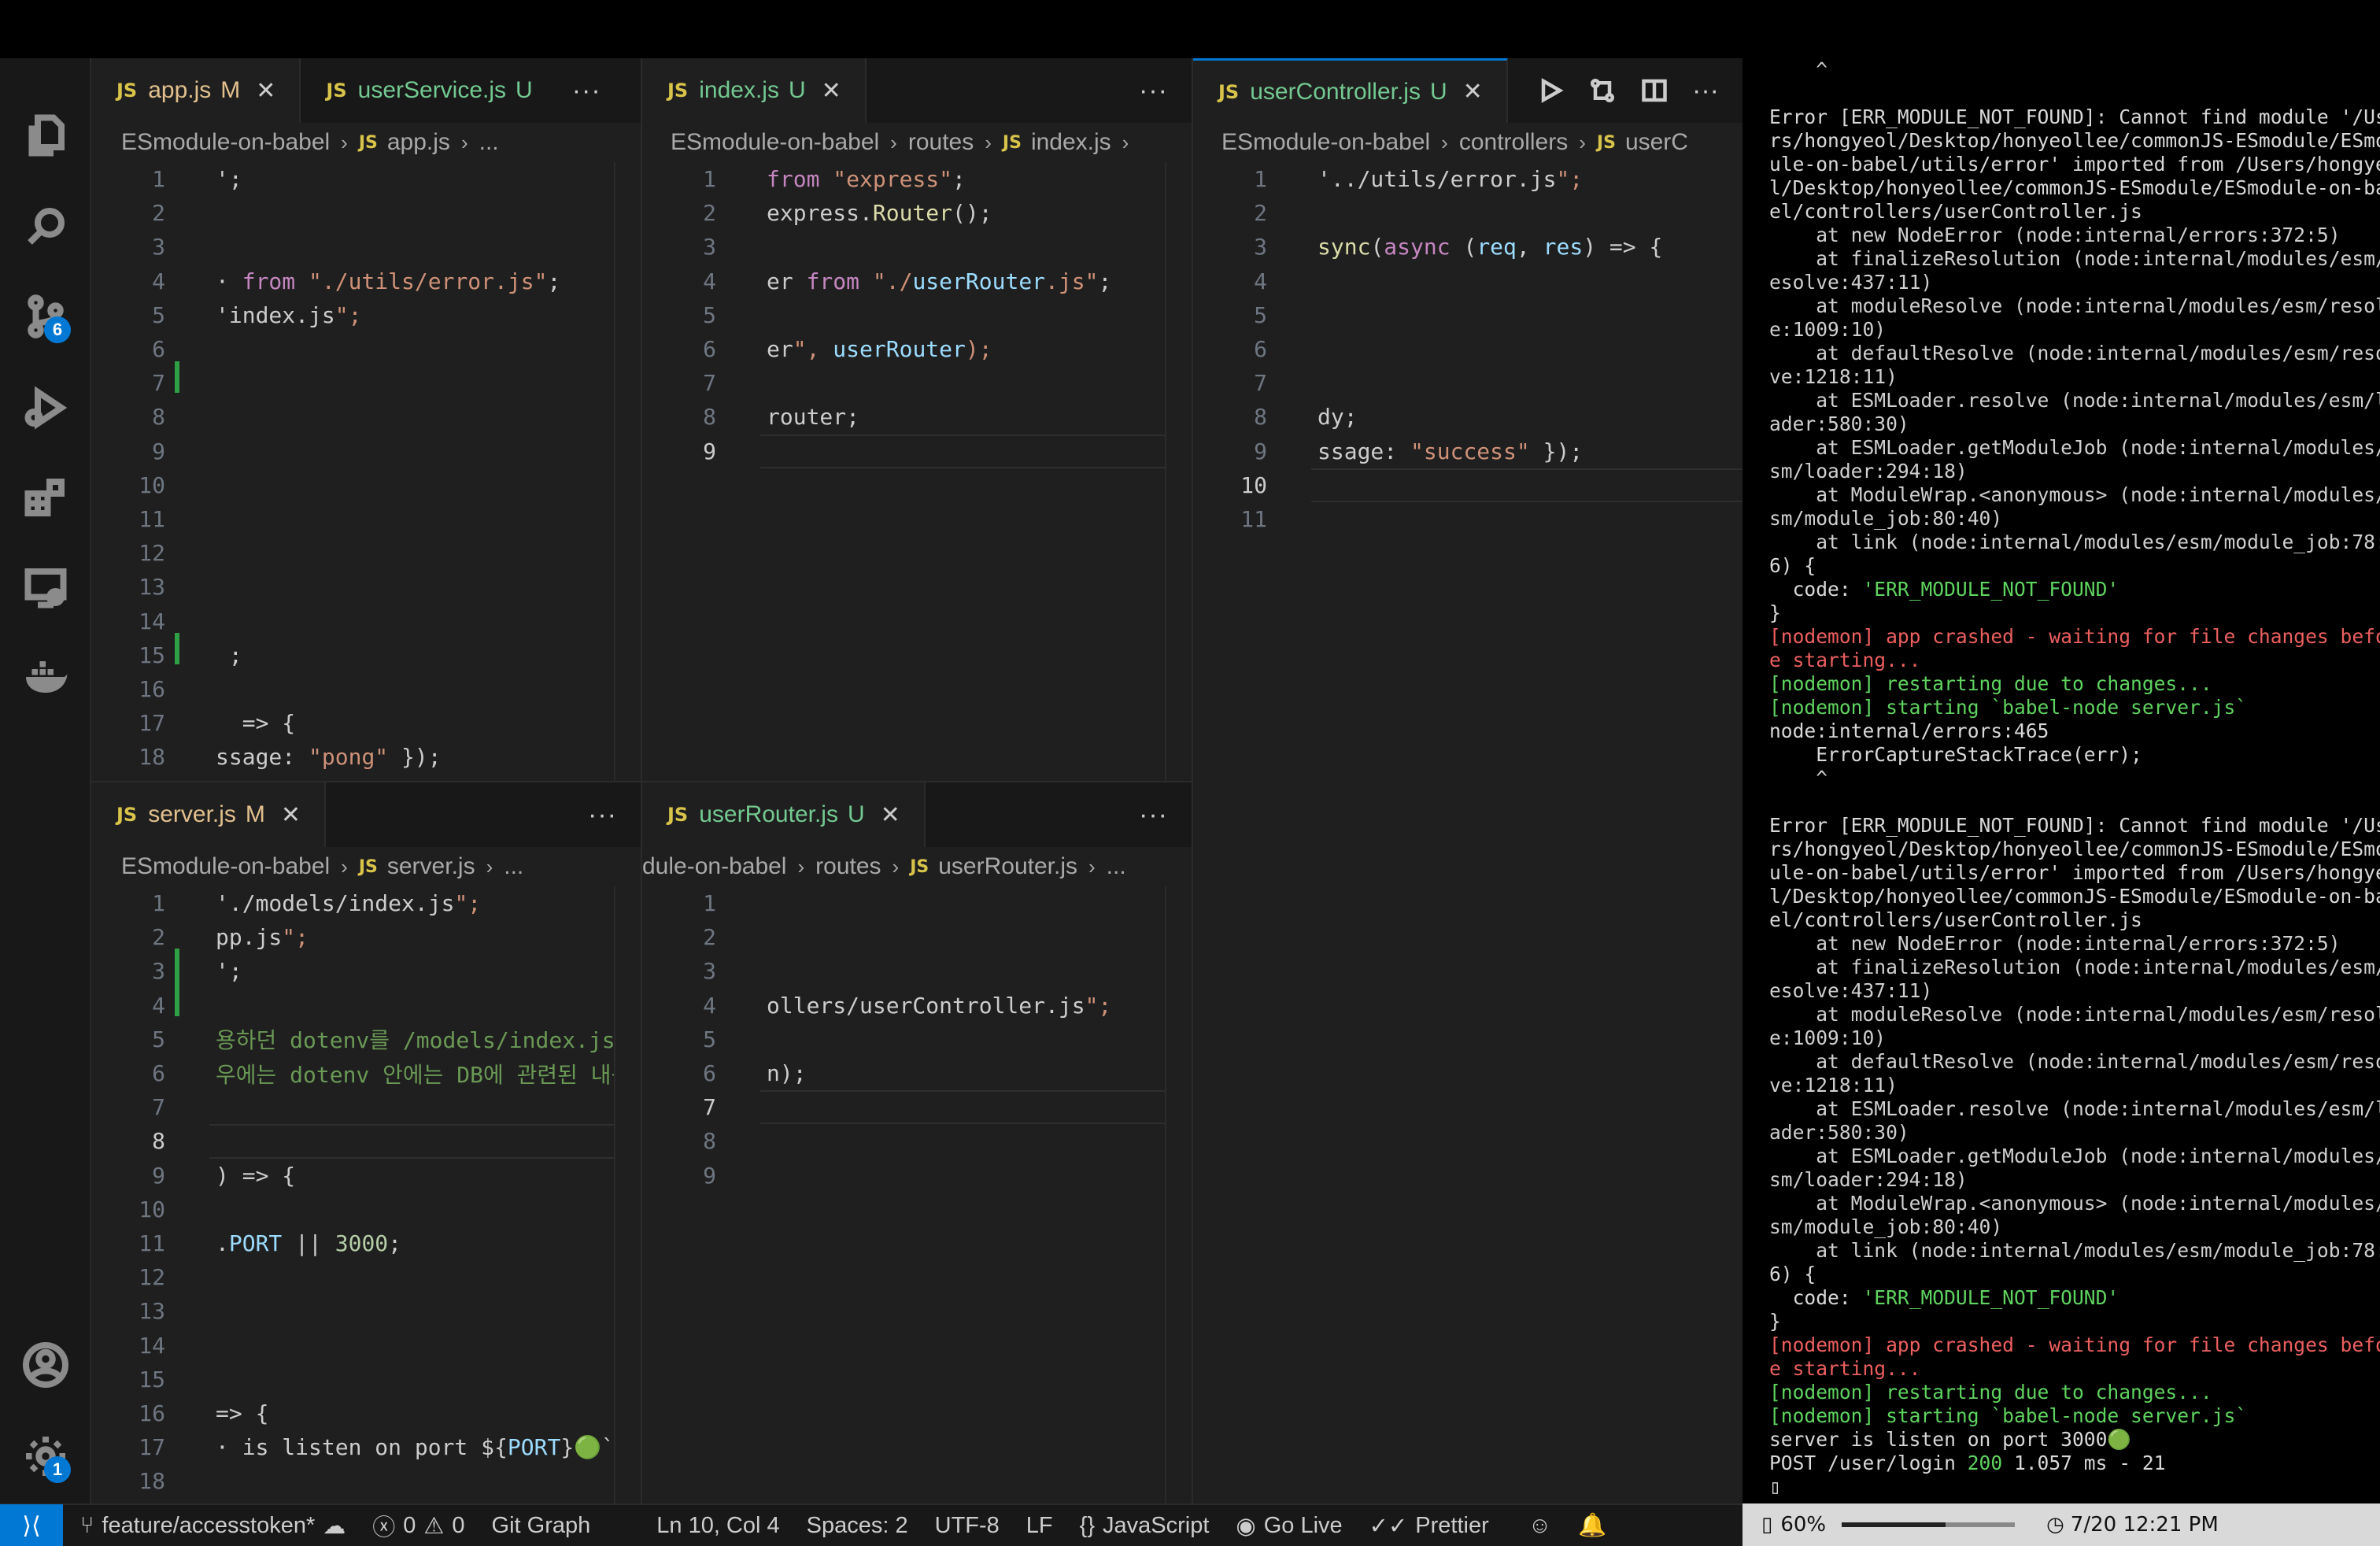 Image resolution: width=2380 pixels, height=1546 pixels. Describe the element at coordinates (1429, 1526) in the screenshot. I see `prettier-button: ✓✓ Prettier` at that location.